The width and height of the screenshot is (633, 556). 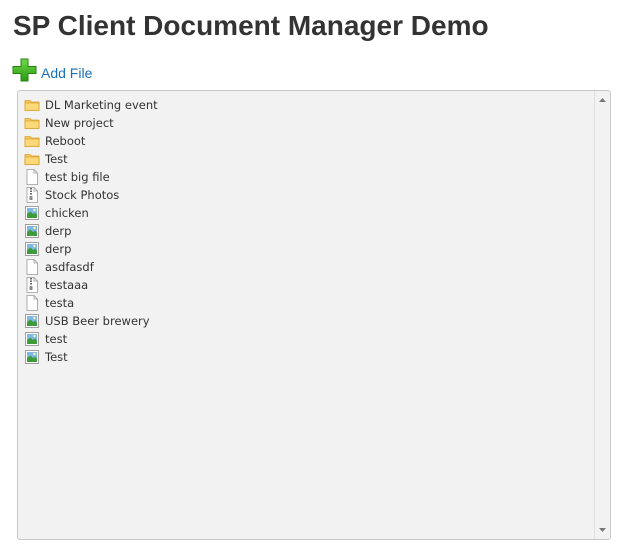 I want to click on file-name: chicken, so click(x=67, y=213).